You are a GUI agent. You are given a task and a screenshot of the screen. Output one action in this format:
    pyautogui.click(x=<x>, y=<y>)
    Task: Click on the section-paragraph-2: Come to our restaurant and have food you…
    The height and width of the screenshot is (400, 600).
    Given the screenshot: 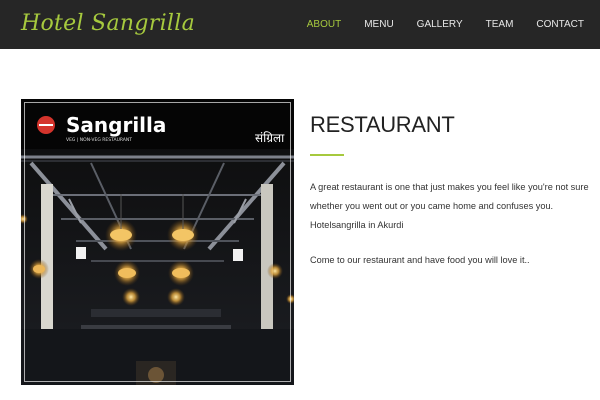 What is the action you would take?
    pyautogui.click(x=420, y=260)
    